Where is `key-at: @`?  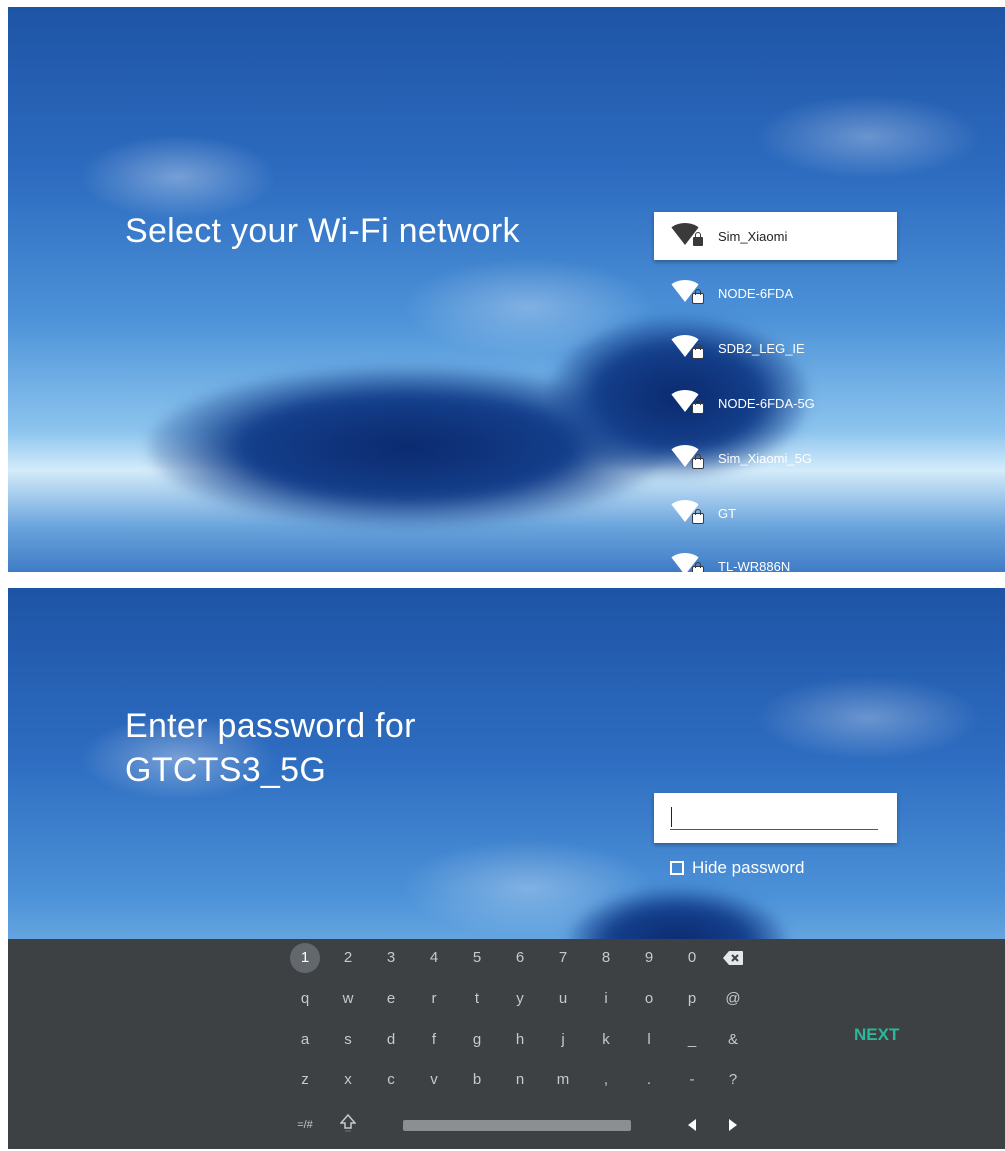 key-at: @ is located at coordinates (733, 999).